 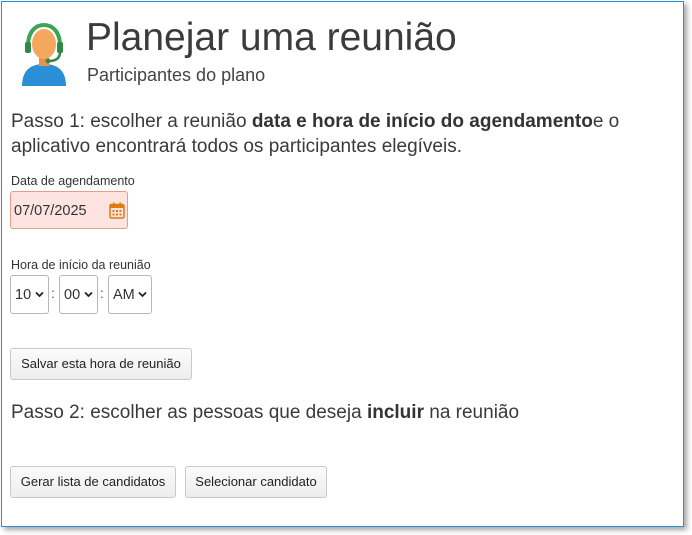 What do you see at coordinates (422, 121) in the screenshot?
I see `step1-bold: data e hora de início do agendamento` at bounding box center [422, 121].